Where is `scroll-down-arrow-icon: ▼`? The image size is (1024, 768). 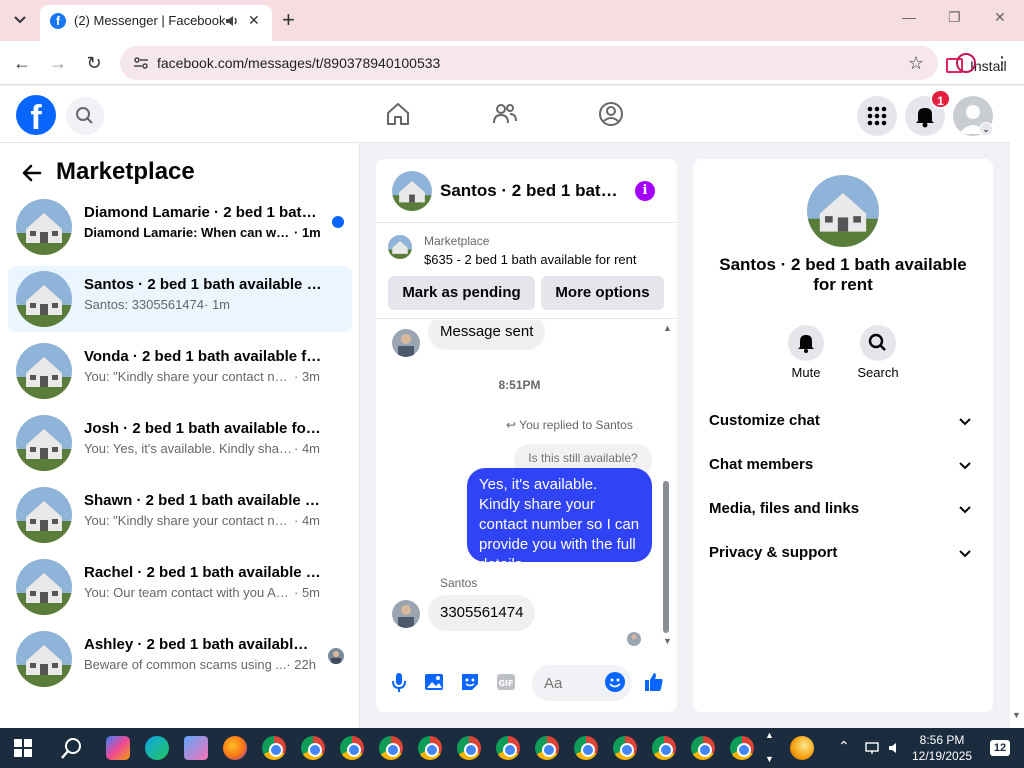 scroll-down-arrow-icon: ▼ is located at coordinates (667, 641).